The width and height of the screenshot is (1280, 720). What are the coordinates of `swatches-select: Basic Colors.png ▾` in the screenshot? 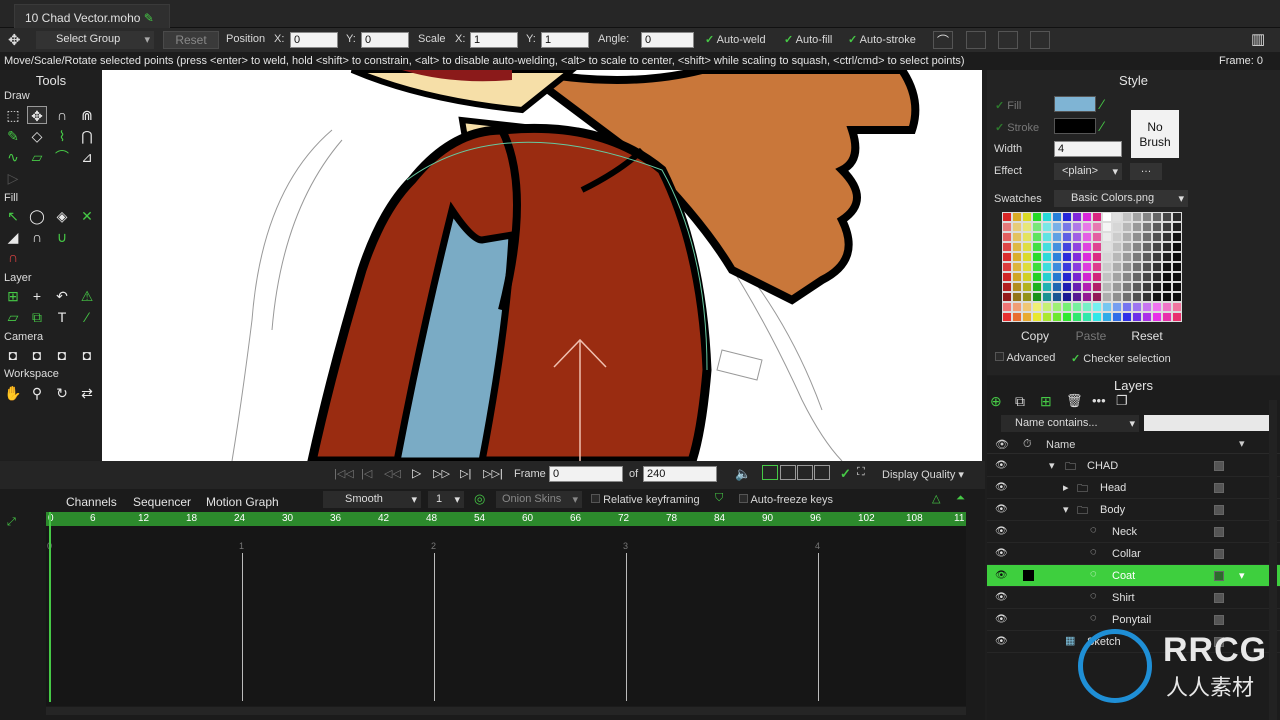 It's located at (1121, 198).